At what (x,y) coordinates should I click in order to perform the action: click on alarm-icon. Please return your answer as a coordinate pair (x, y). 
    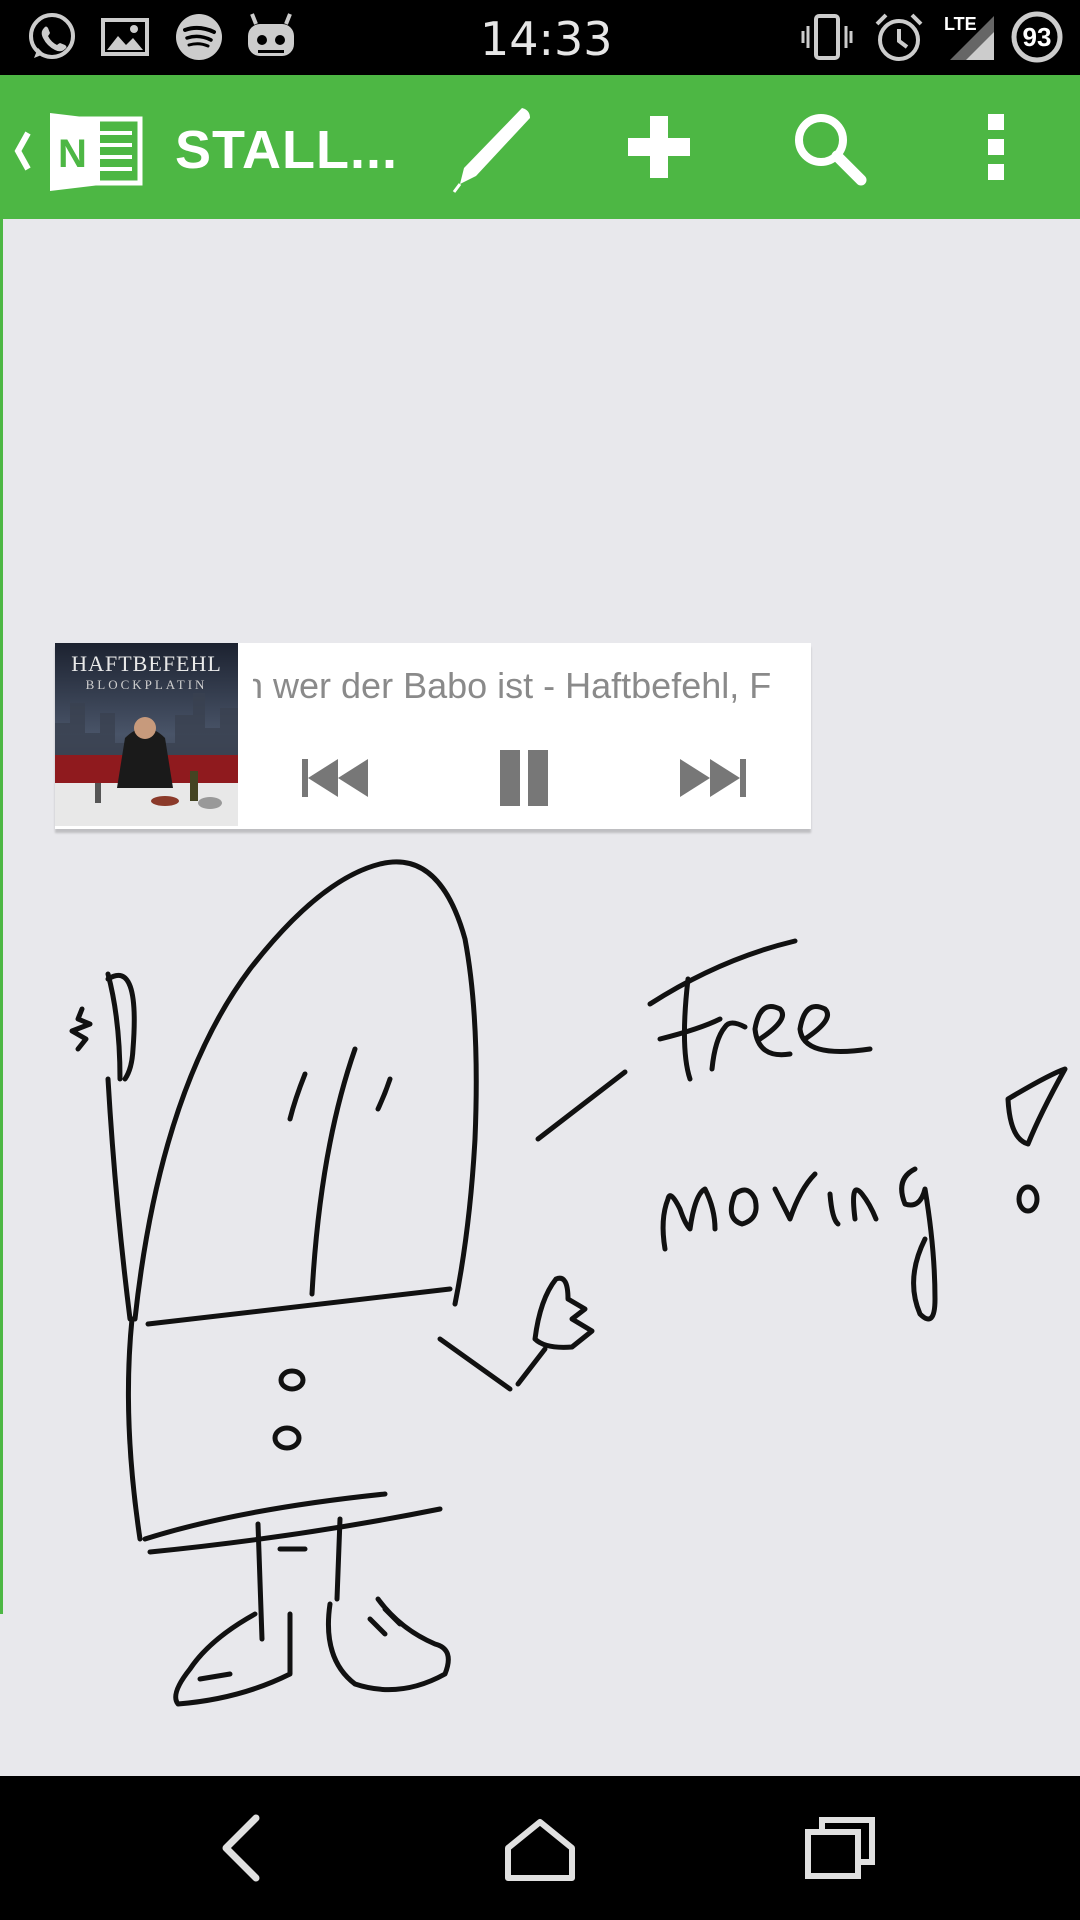
    Looking at the image, I should click on (899, 37).